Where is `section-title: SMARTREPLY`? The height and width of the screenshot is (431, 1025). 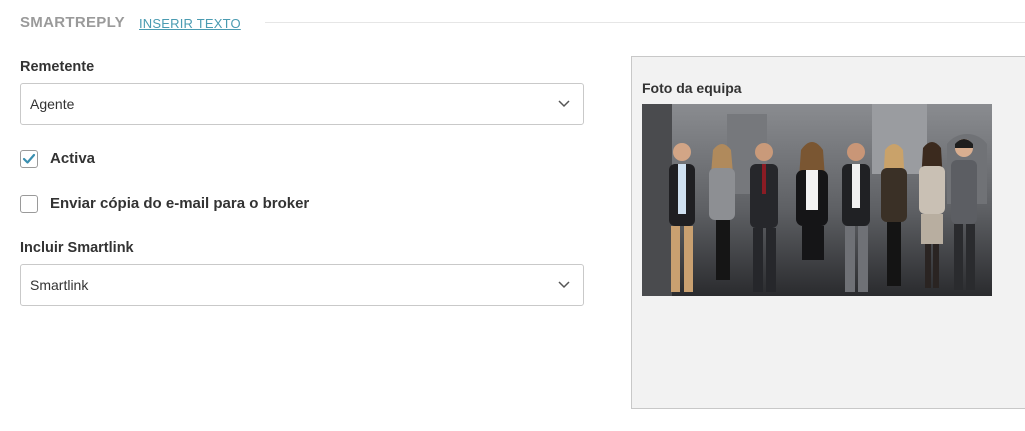 section-title: SMARTREPLY is located at coordinates (72, 22).